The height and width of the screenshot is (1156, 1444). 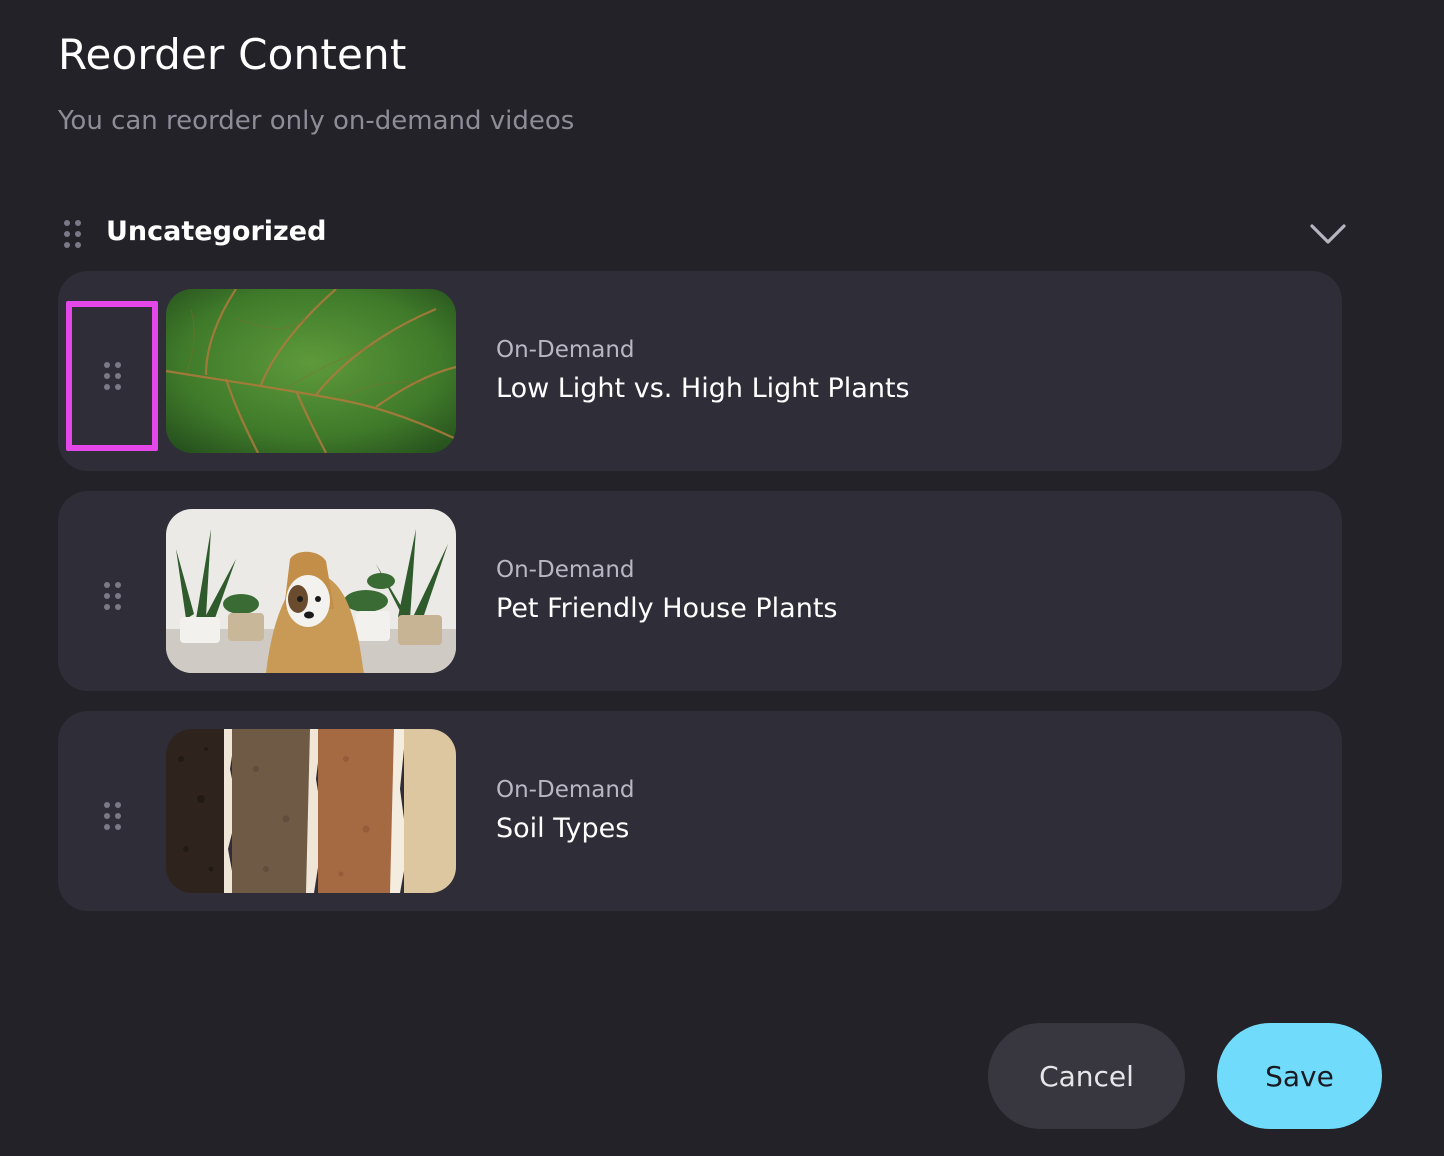 I want to click on soil-thumbnail, so click(x=311, y=811).